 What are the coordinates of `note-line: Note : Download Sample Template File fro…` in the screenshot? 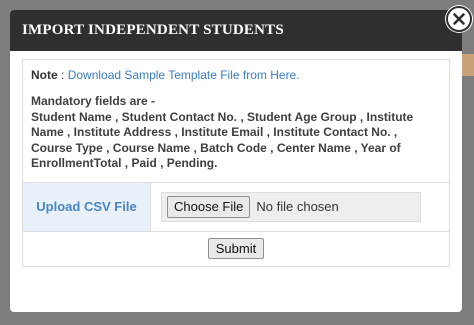 It's located at (236, 75).